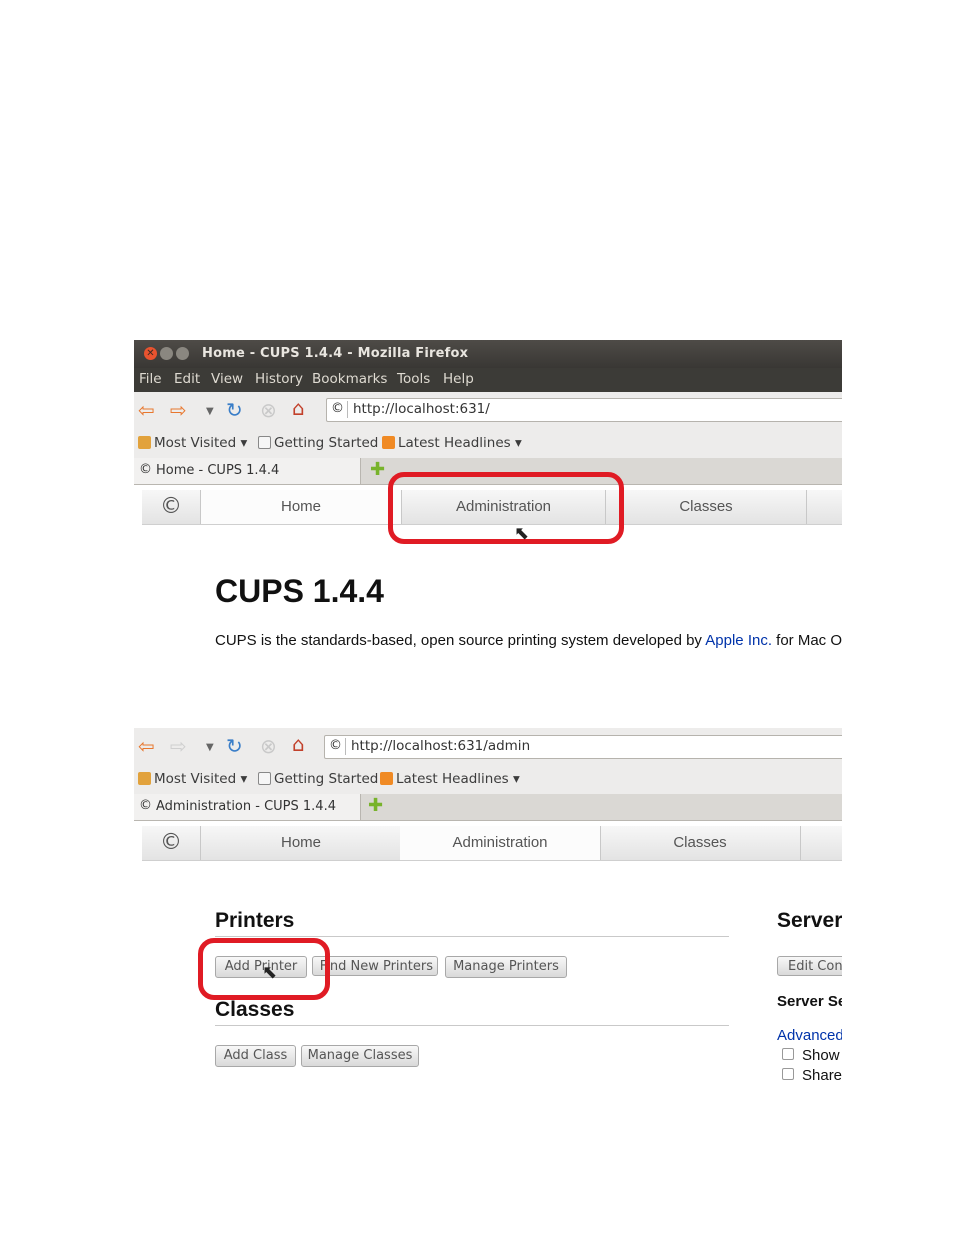  What do you see at coordinates (583, 747) in the screenshot?
I see `url-bar: © http://localhost:631/admin` at bounding box center [583, 747].